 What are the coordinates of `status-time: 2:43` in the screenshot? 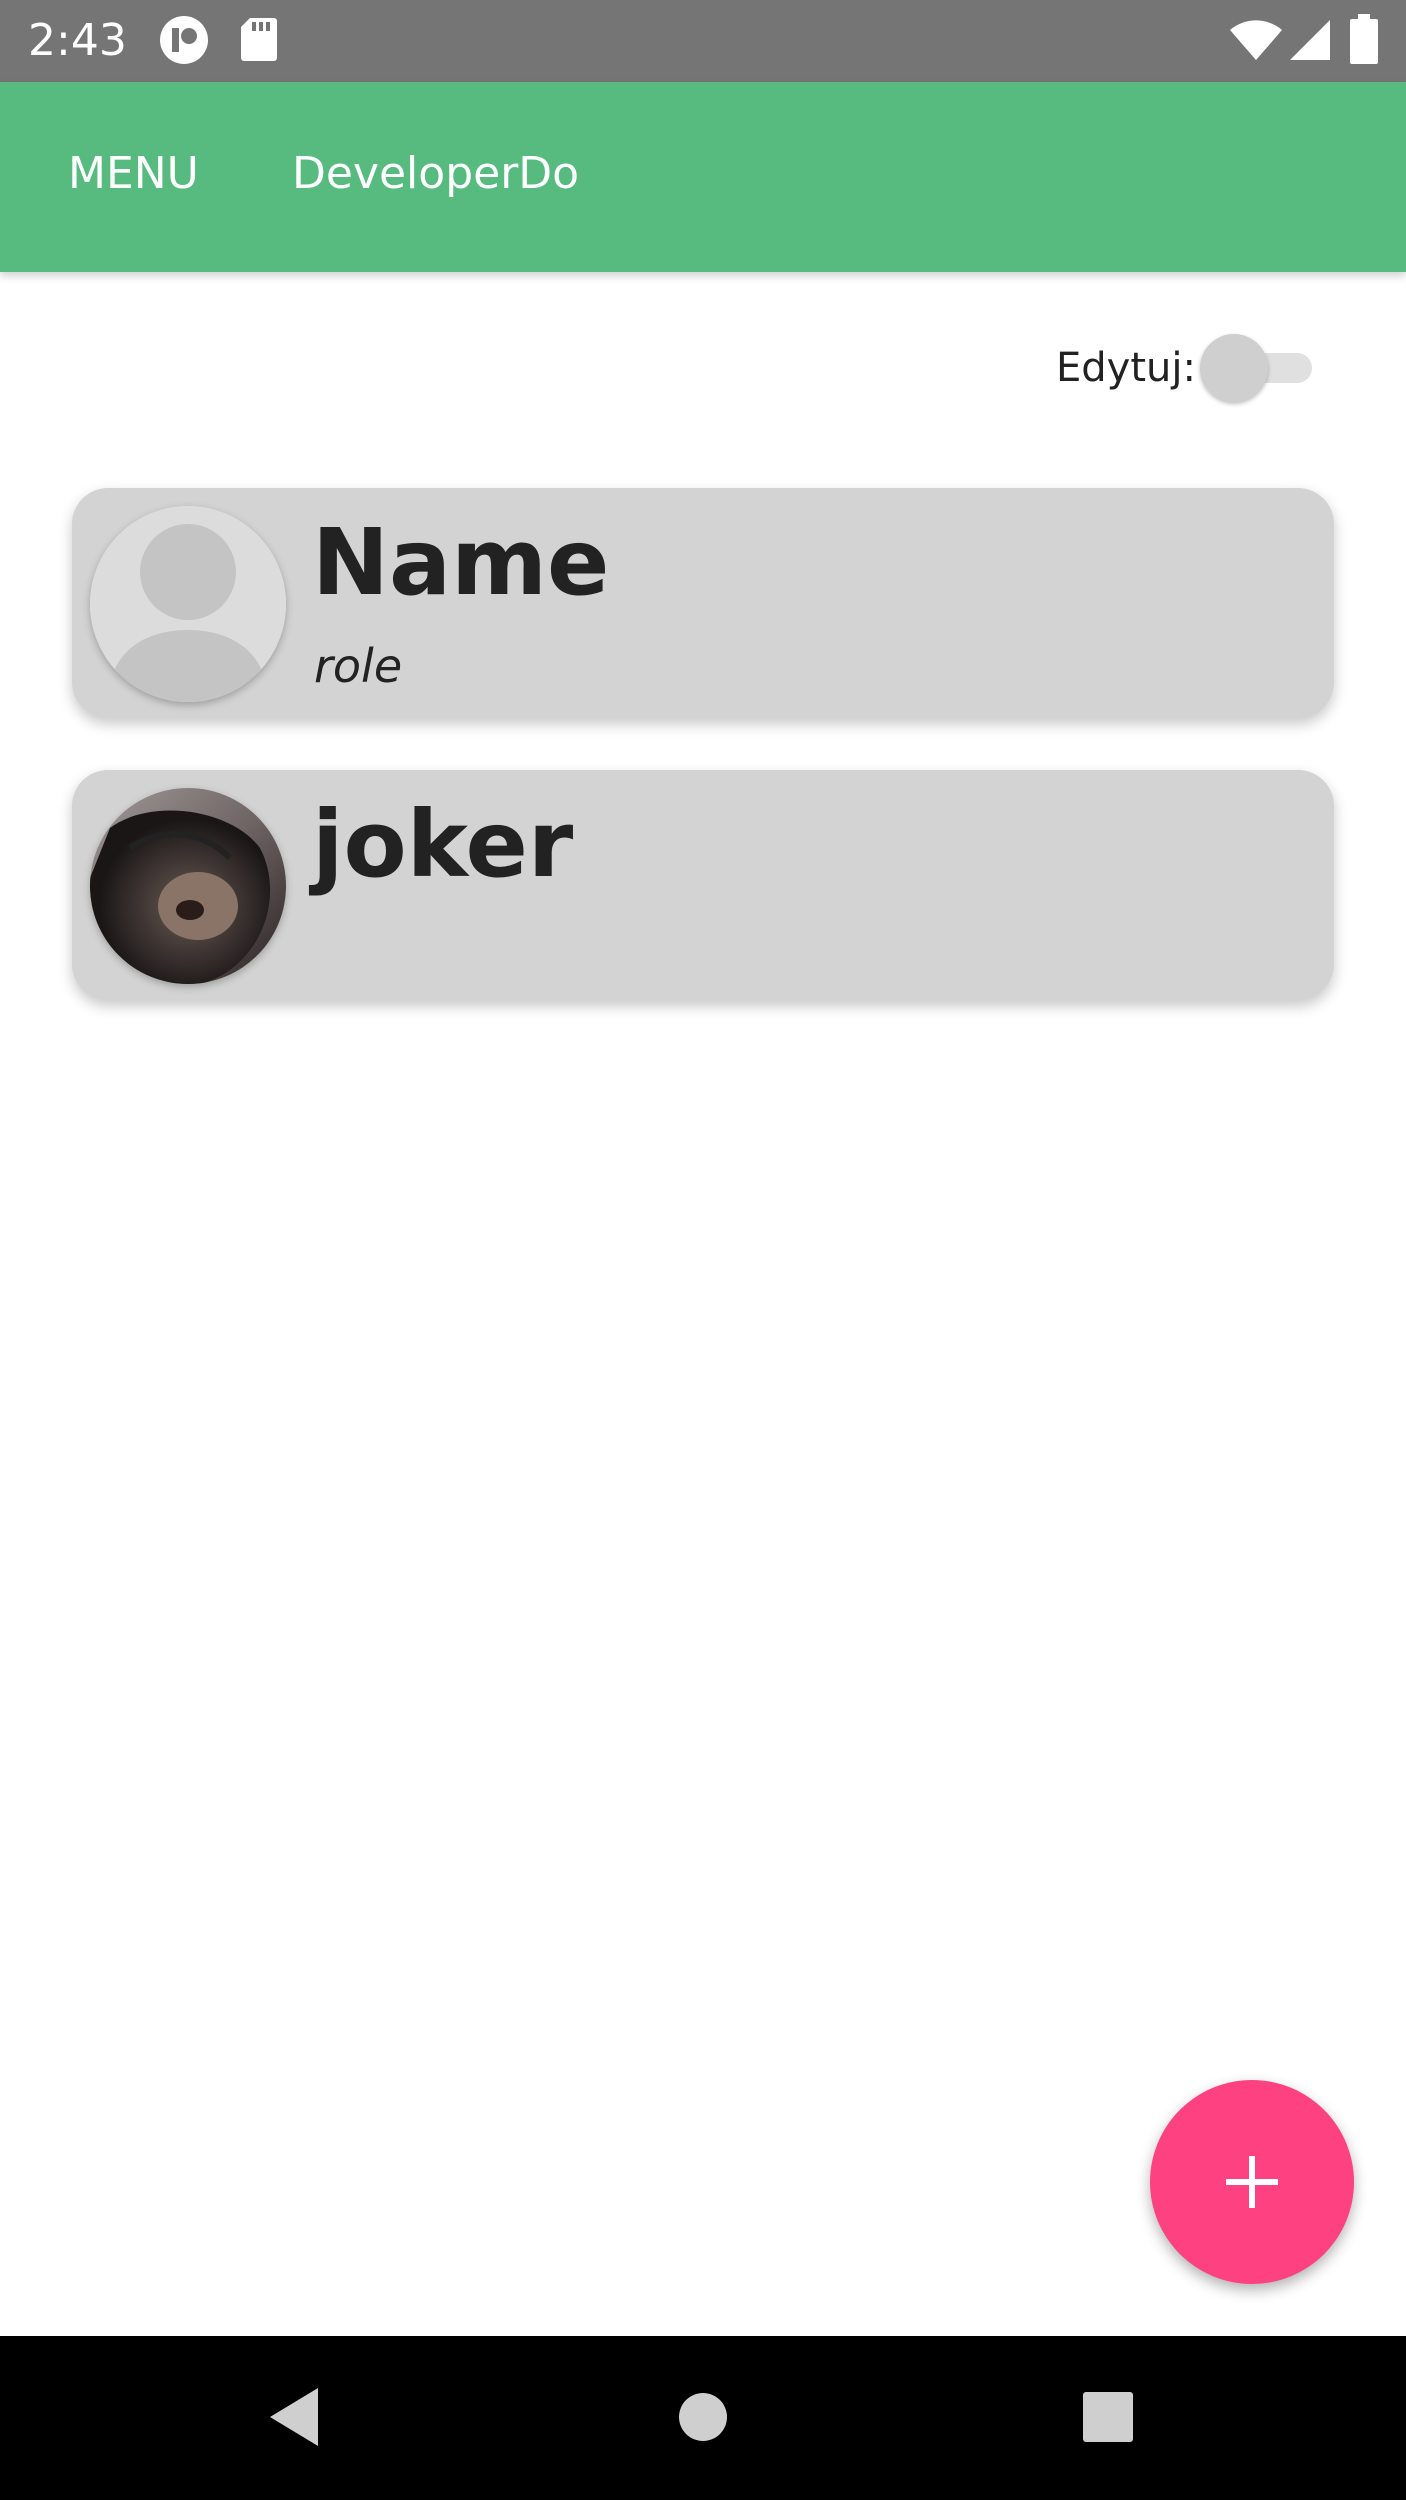 It's located at (77, 40).